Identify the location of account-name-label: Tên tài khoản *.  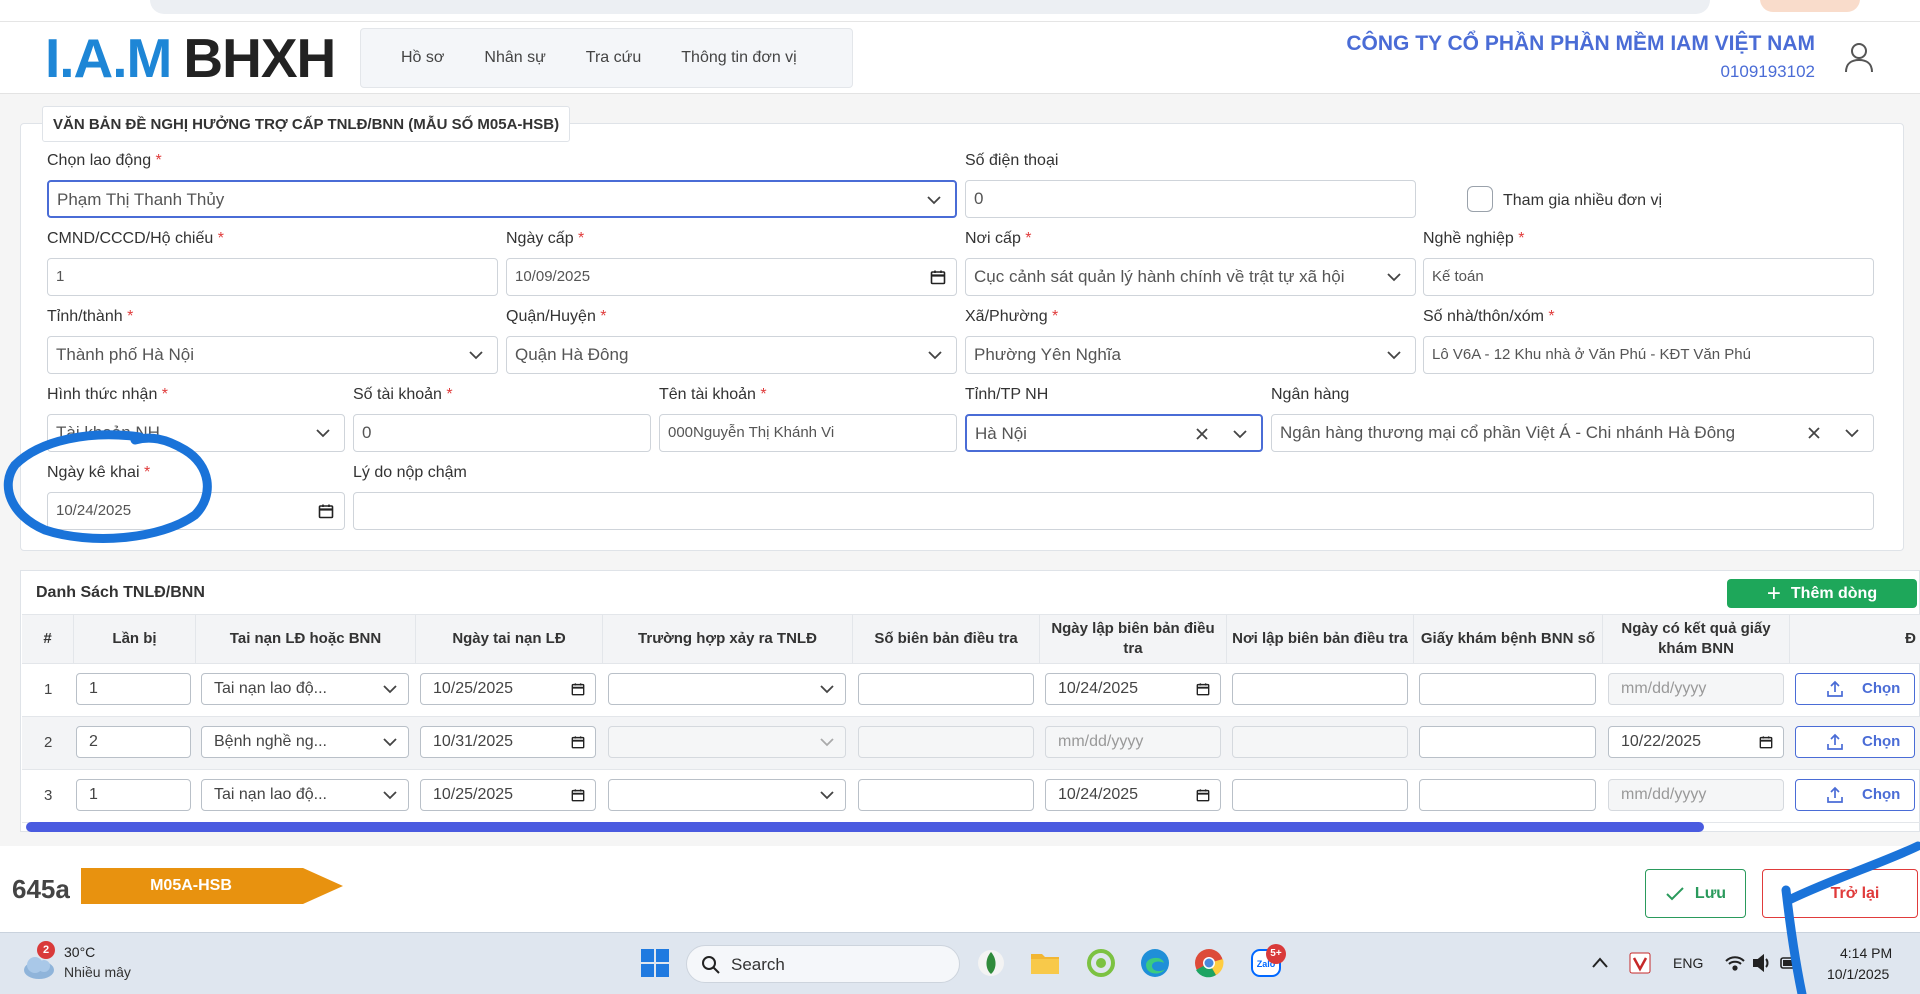
(713, 394).